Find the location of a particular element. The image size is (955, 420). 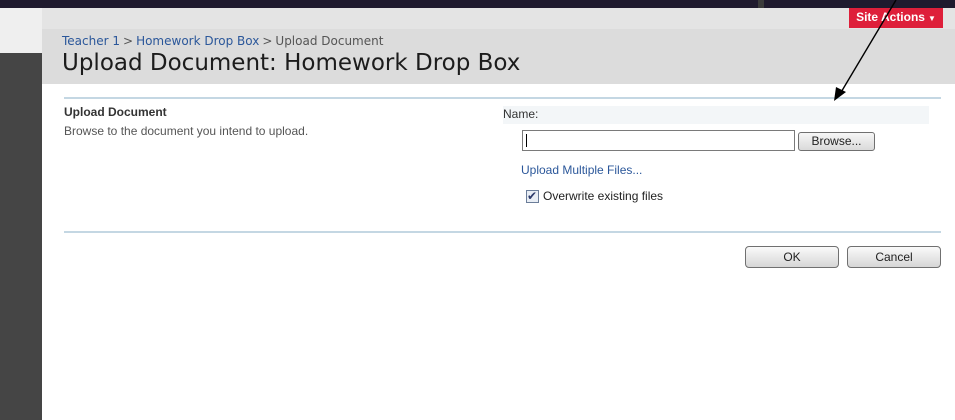

ok-button: OK is located at coordinates (792, 257).